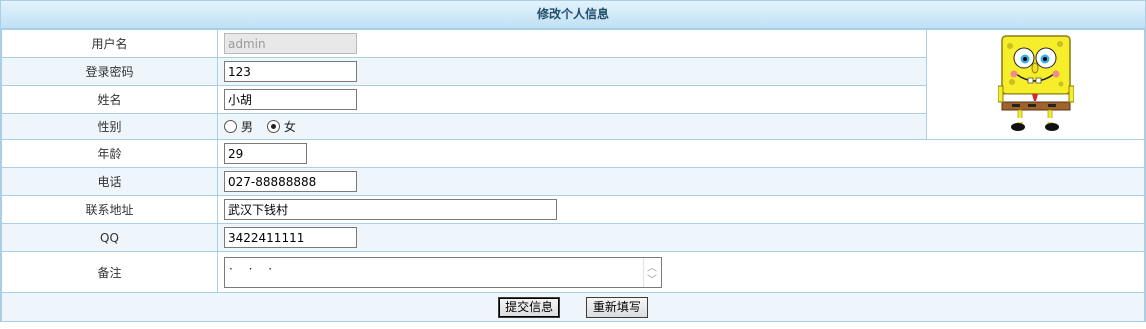  I want to click on remark-scrollbar: ︿ ﹀, so click(652, 272).